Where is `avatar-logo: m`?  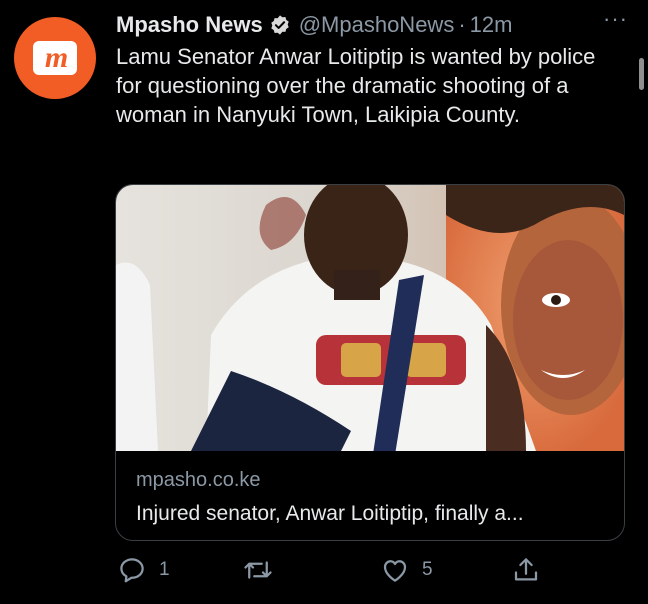 avatar-logo: m is located at coordinates (55, 58).